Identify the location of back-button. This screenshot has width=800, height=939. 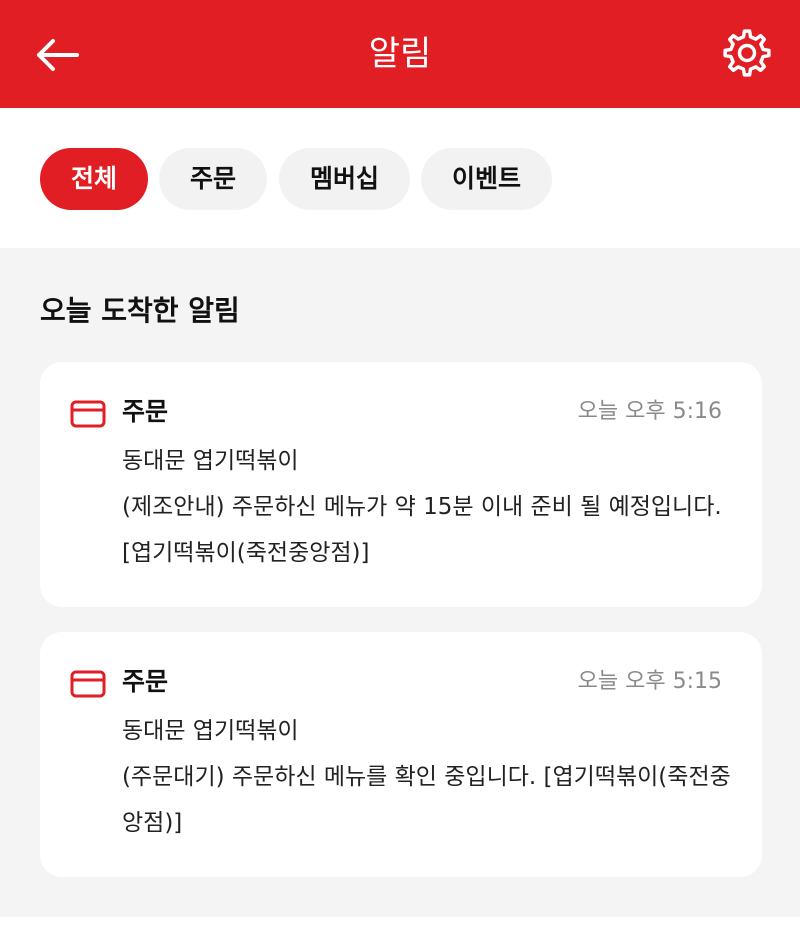
(57, 57).